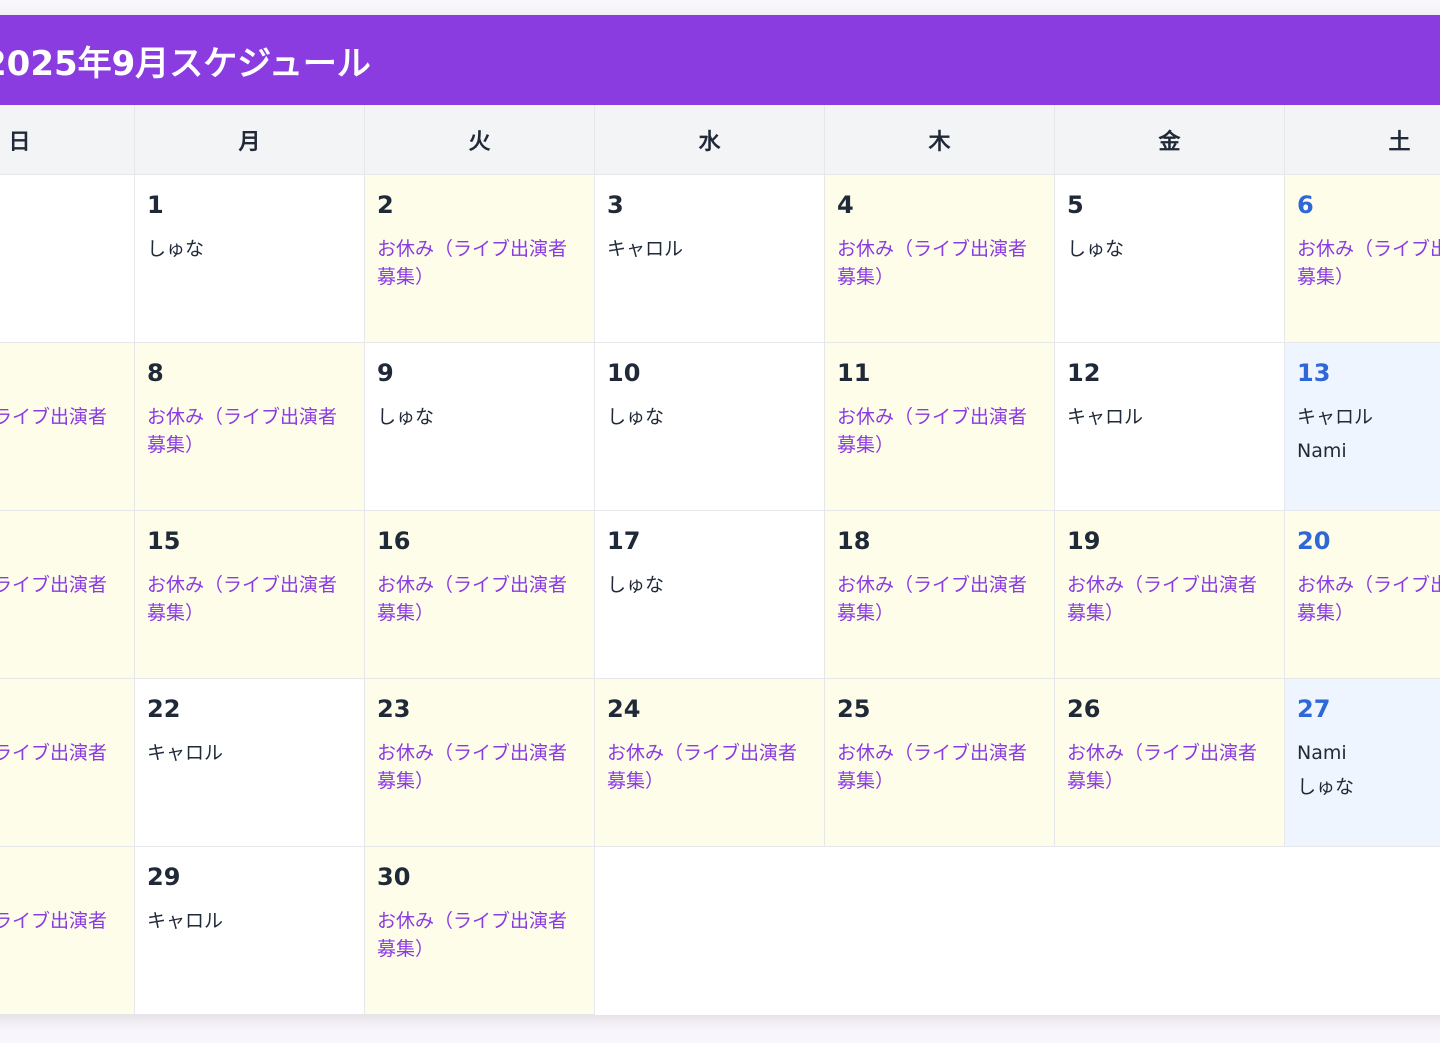 The image size is (1440, 1043). What do you see at coordinates (1305, 205) in the screenshot?
I see `day-number: 6` at bounding box center [1305, 205].